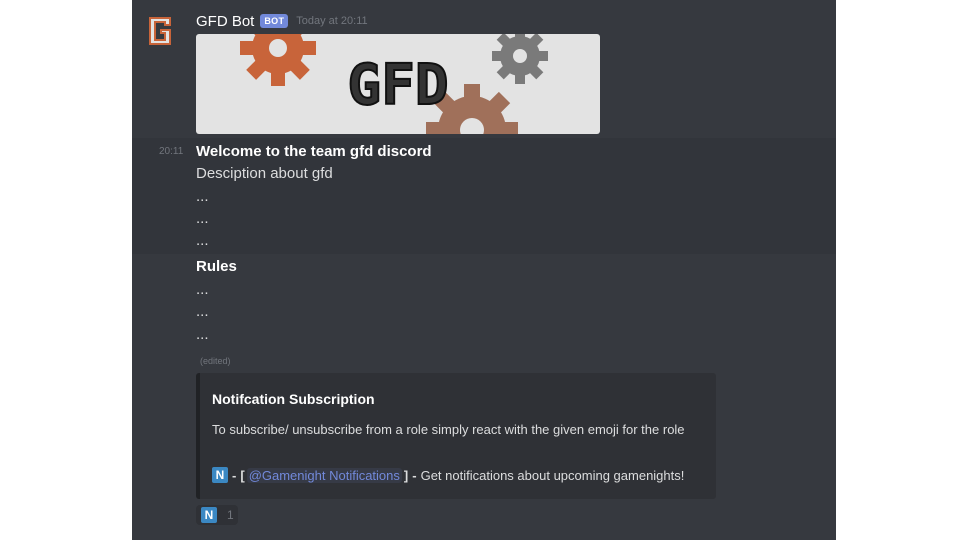 This screenshot has height=540, width=960. What do you see at coordinates (274, 21) in the screenshot?
I see `bot-badge: BOT` at bounding box center [274, 21].